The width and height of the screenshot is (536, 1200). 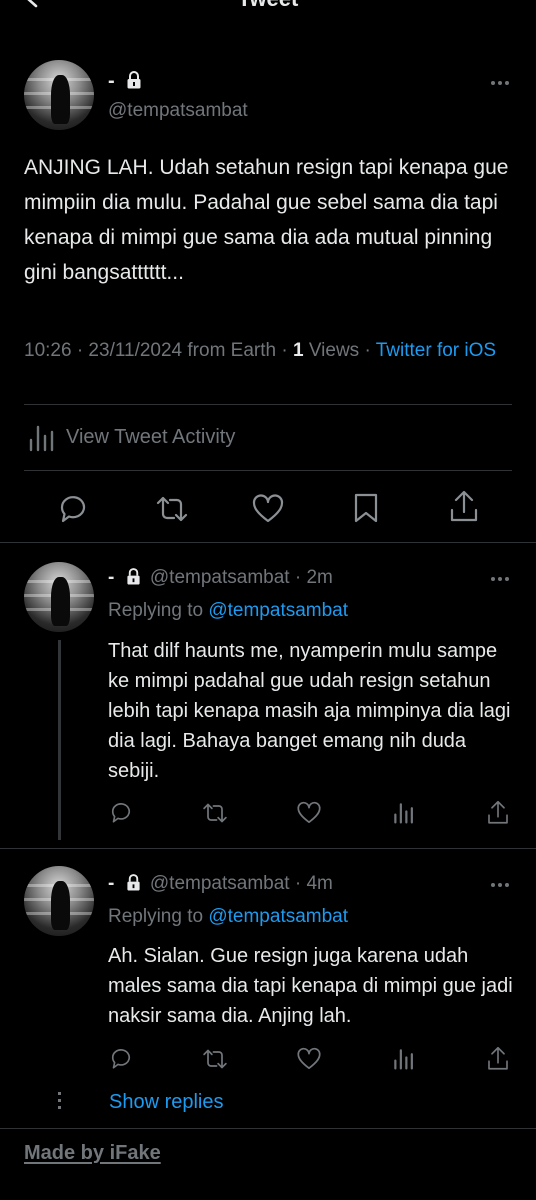 I want to click on views-label: Views ·, so click(x=339, y=350).